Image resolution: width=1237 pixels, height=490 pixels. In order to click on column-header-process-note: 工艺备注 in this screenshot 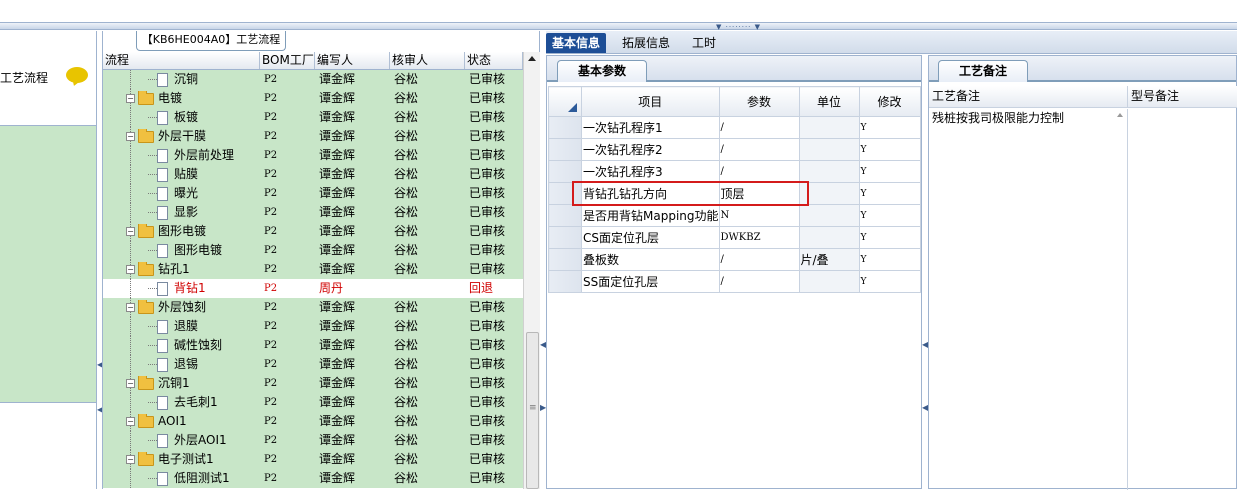, I will do `click(1028, 96)`.